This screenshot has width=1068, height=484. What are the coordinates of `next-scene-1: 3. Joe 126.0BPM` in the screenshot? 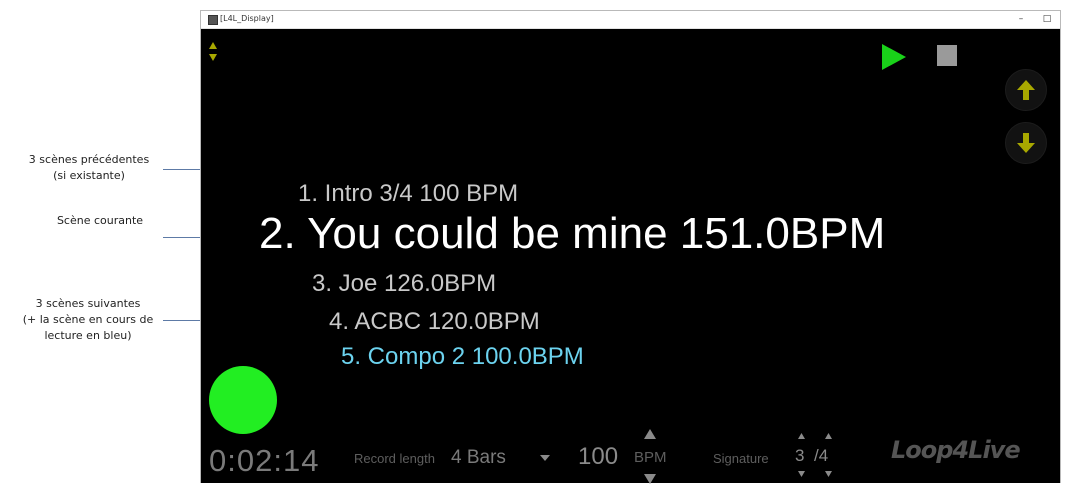 It's located at (404, 284).